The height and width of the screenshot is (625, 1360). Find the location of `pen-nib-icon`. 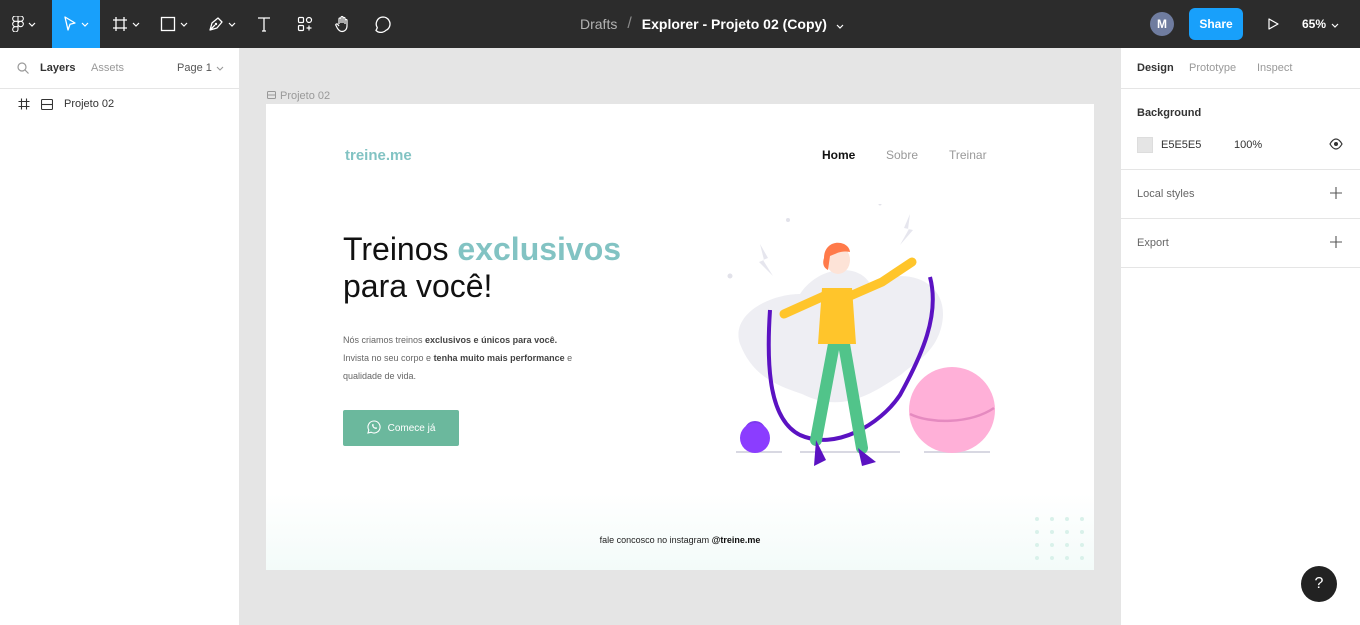

pen-nib-icon is located at coordinates (216, 24).